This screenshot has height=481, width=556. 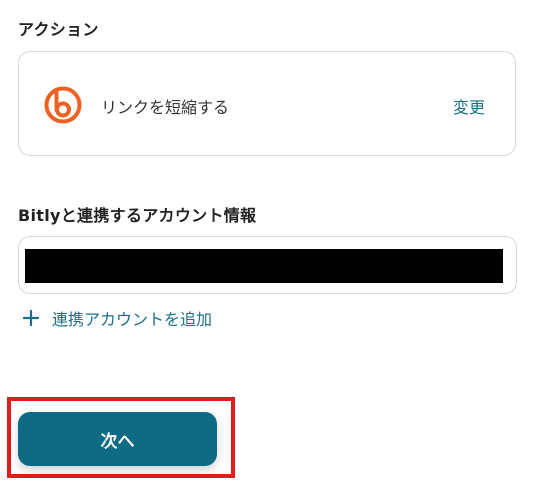 What do you see at coordinates (58, 29) in the screenshot?
I see `action-section-title: アクション` at bounding box center [58, 29].